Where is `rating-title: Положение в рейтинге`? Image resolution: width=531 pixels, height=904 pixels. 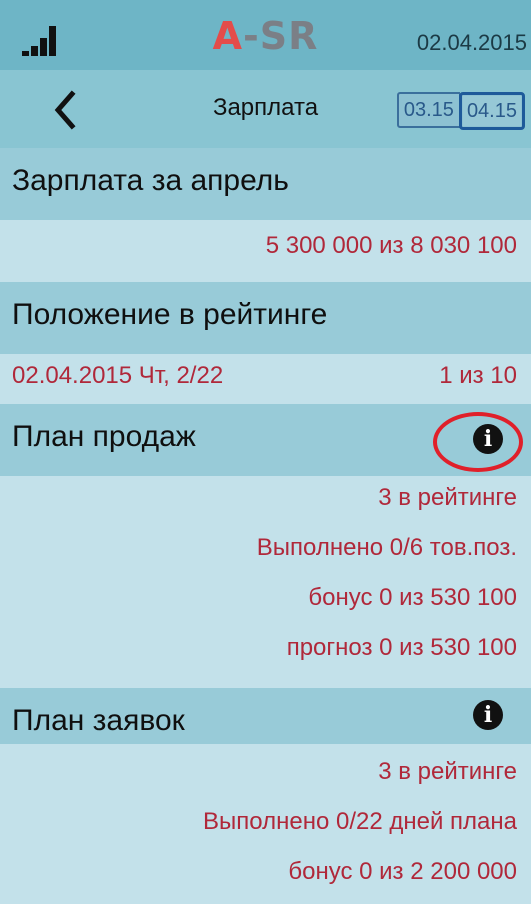 rating-title: Положение в рейтинге is located at coordinates (170, 314).